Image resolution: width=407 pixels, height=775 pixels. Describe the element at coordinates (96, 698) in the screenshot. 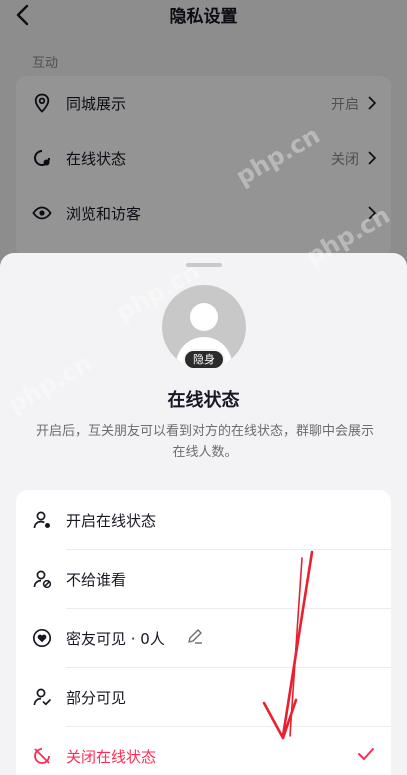

I see `option-label: 部分可见` at that location.